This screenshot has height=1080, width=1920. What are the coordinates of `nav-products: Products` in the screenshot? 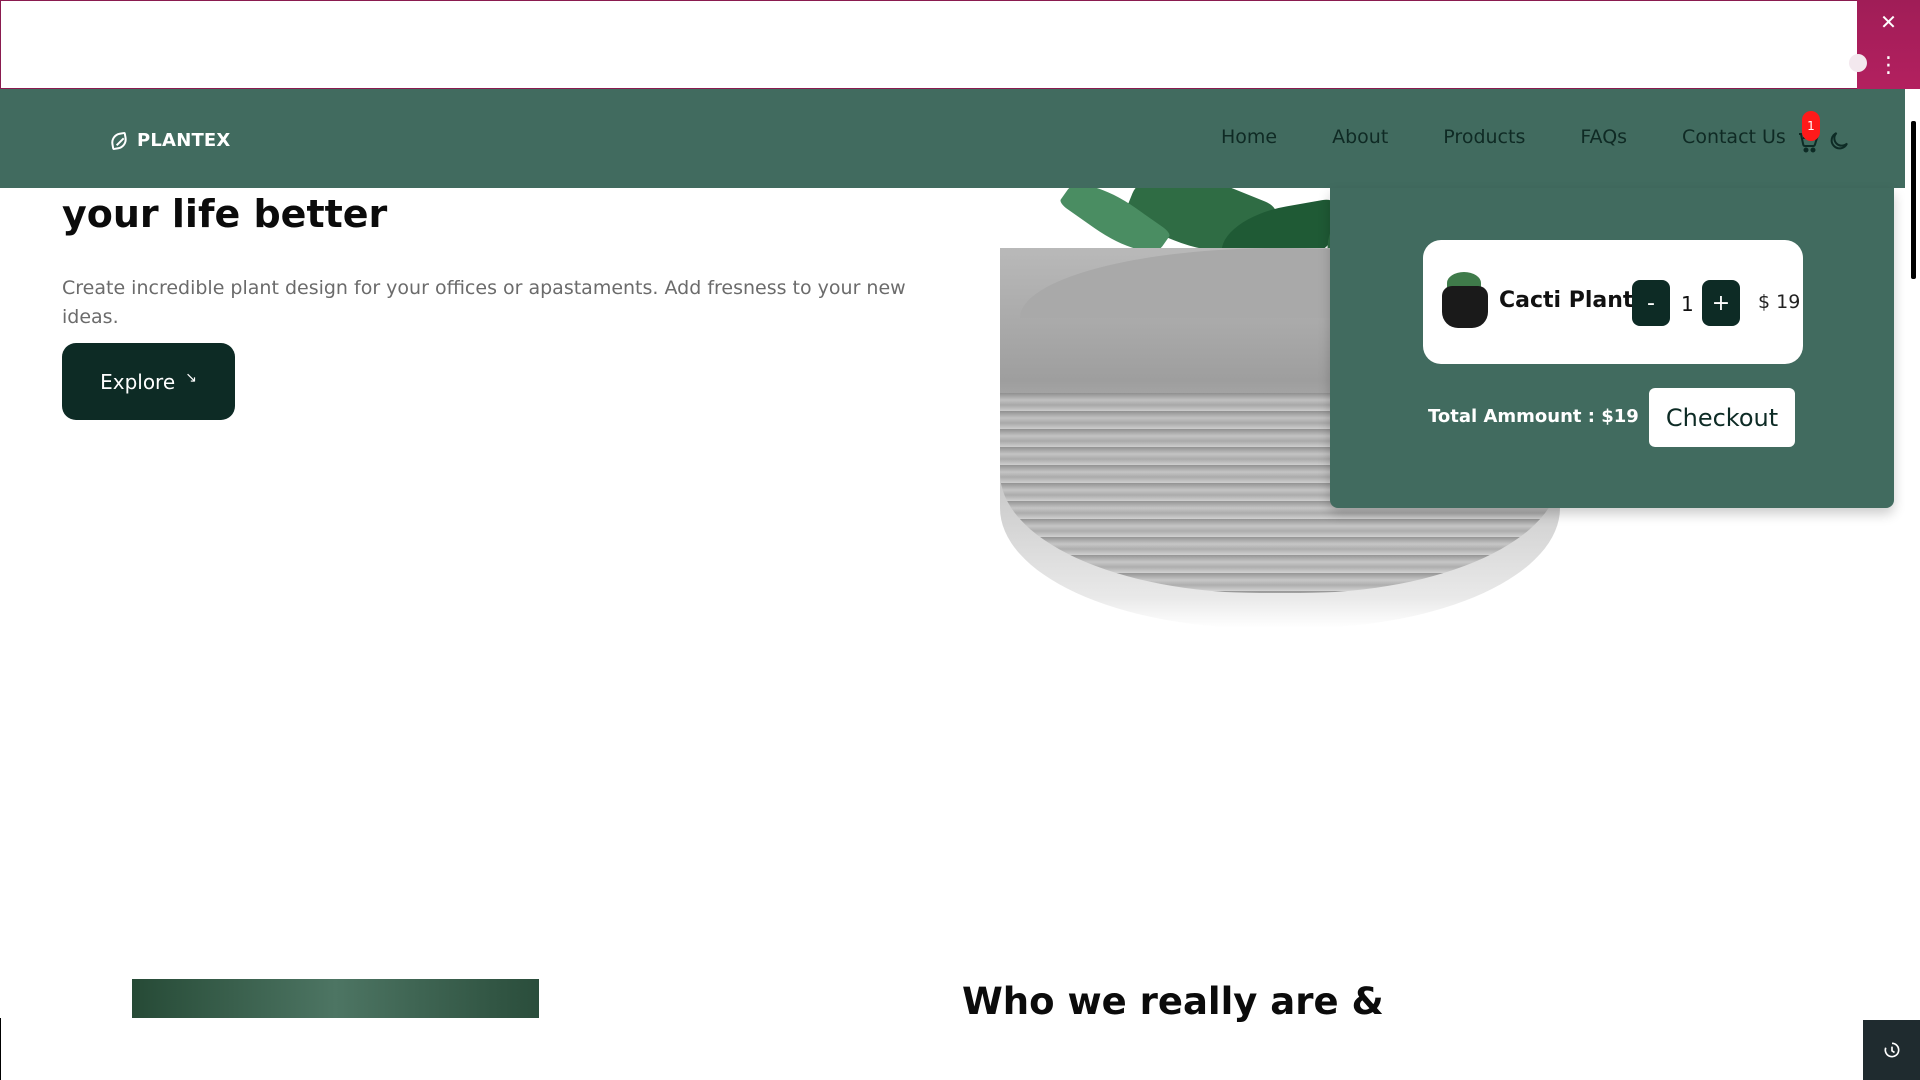 It's located at (1484, 137).